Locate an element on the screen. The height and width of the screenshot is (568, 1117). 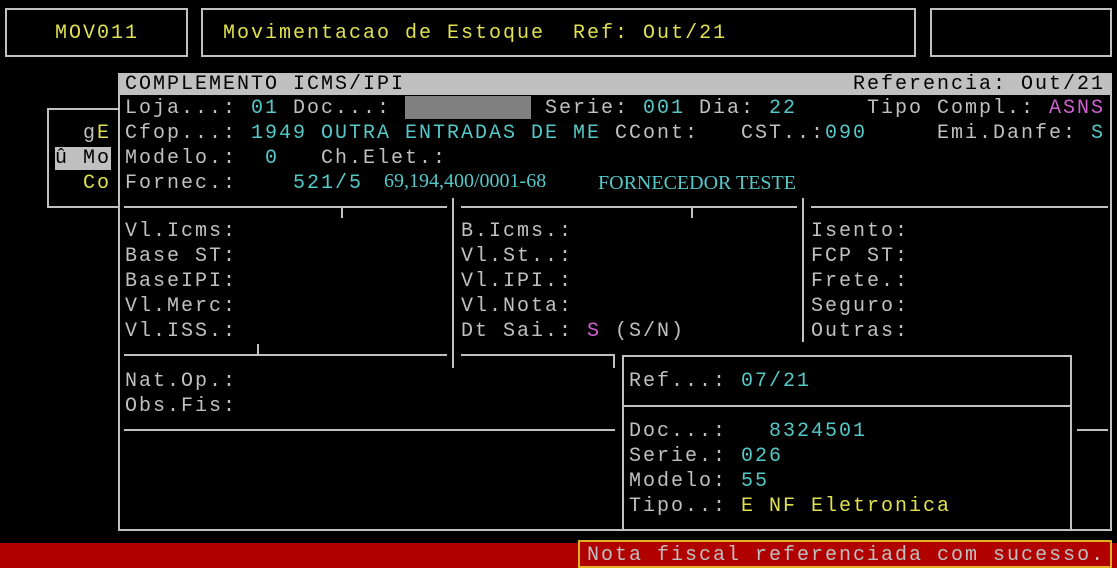
dt-sai-hint: (S/N) is located at coordinates (650, 331).